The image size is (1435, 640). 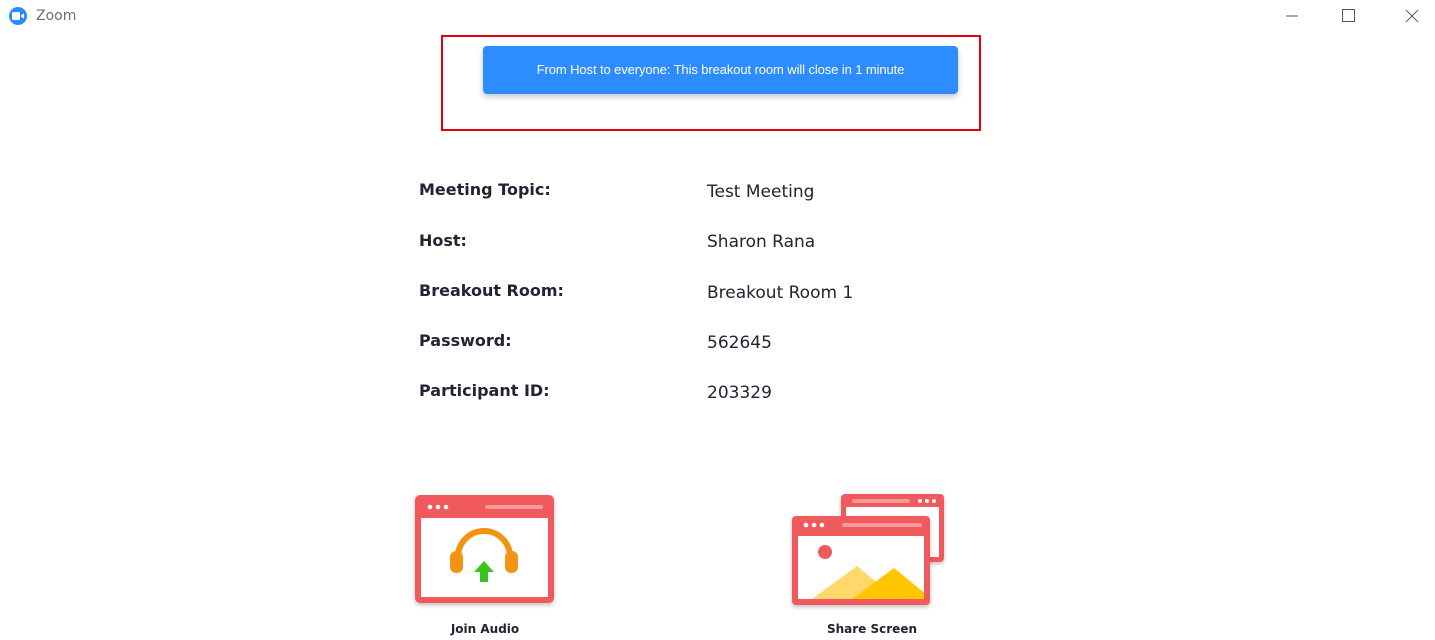 I want to click on headphones-icon, so click(x=484, y=549).